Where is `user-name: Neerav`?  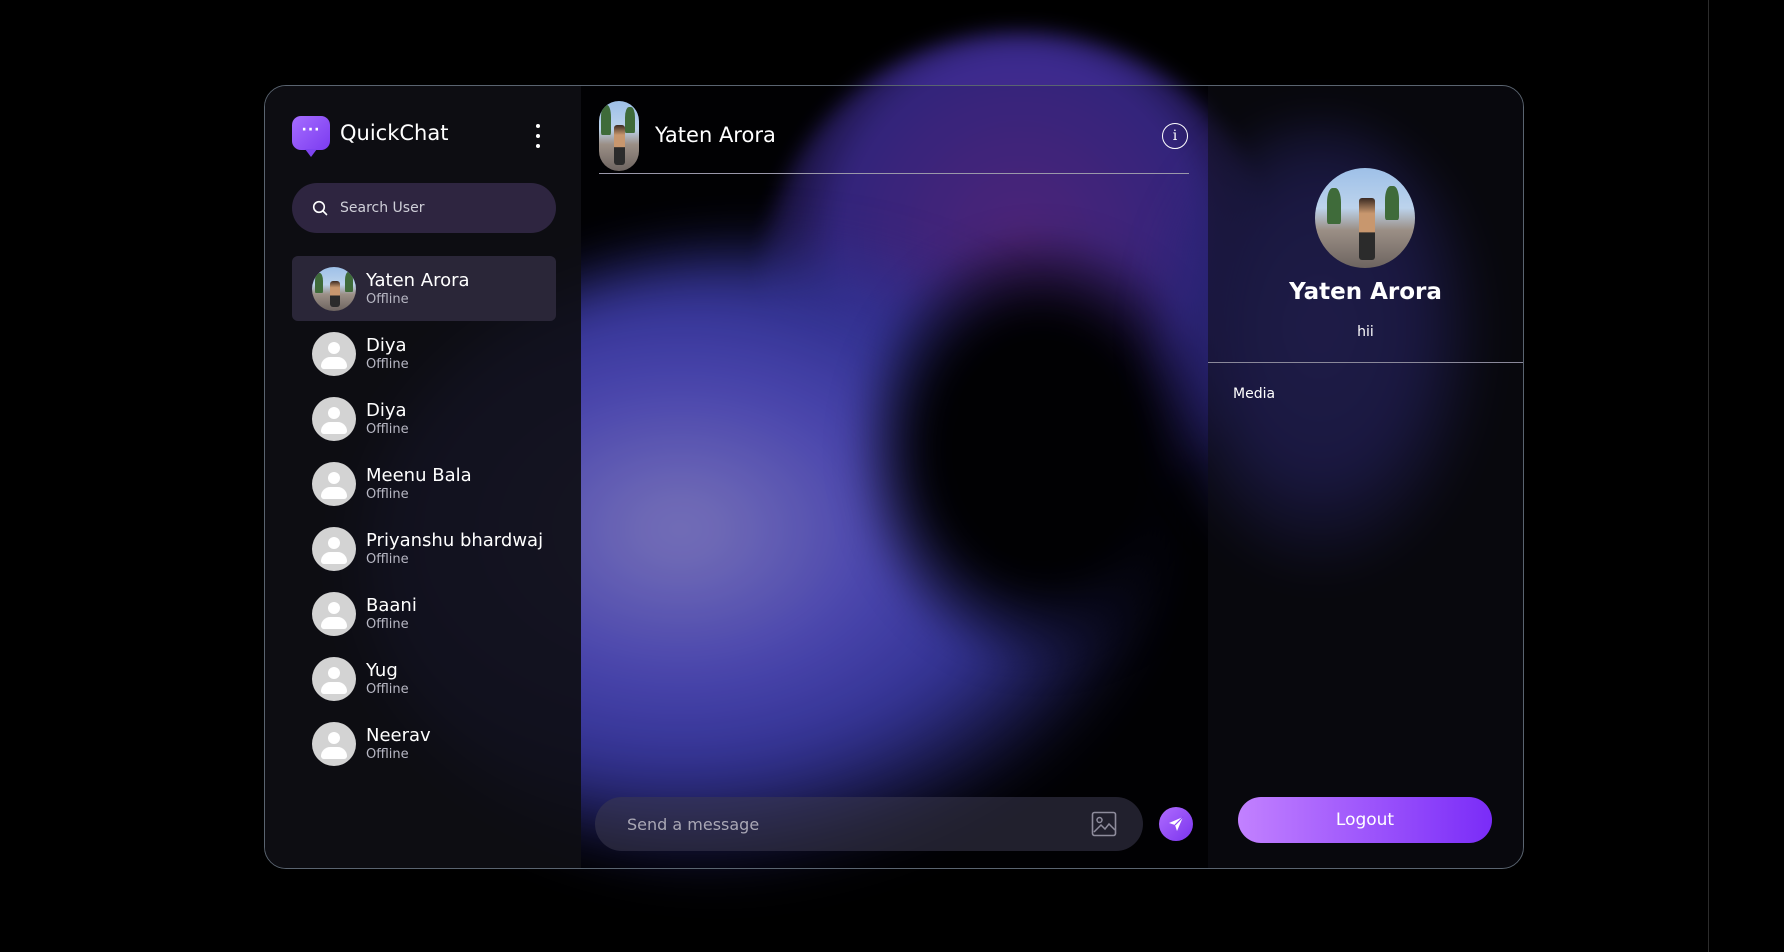
user-name: Neerav is located at coordinates (398, 735).